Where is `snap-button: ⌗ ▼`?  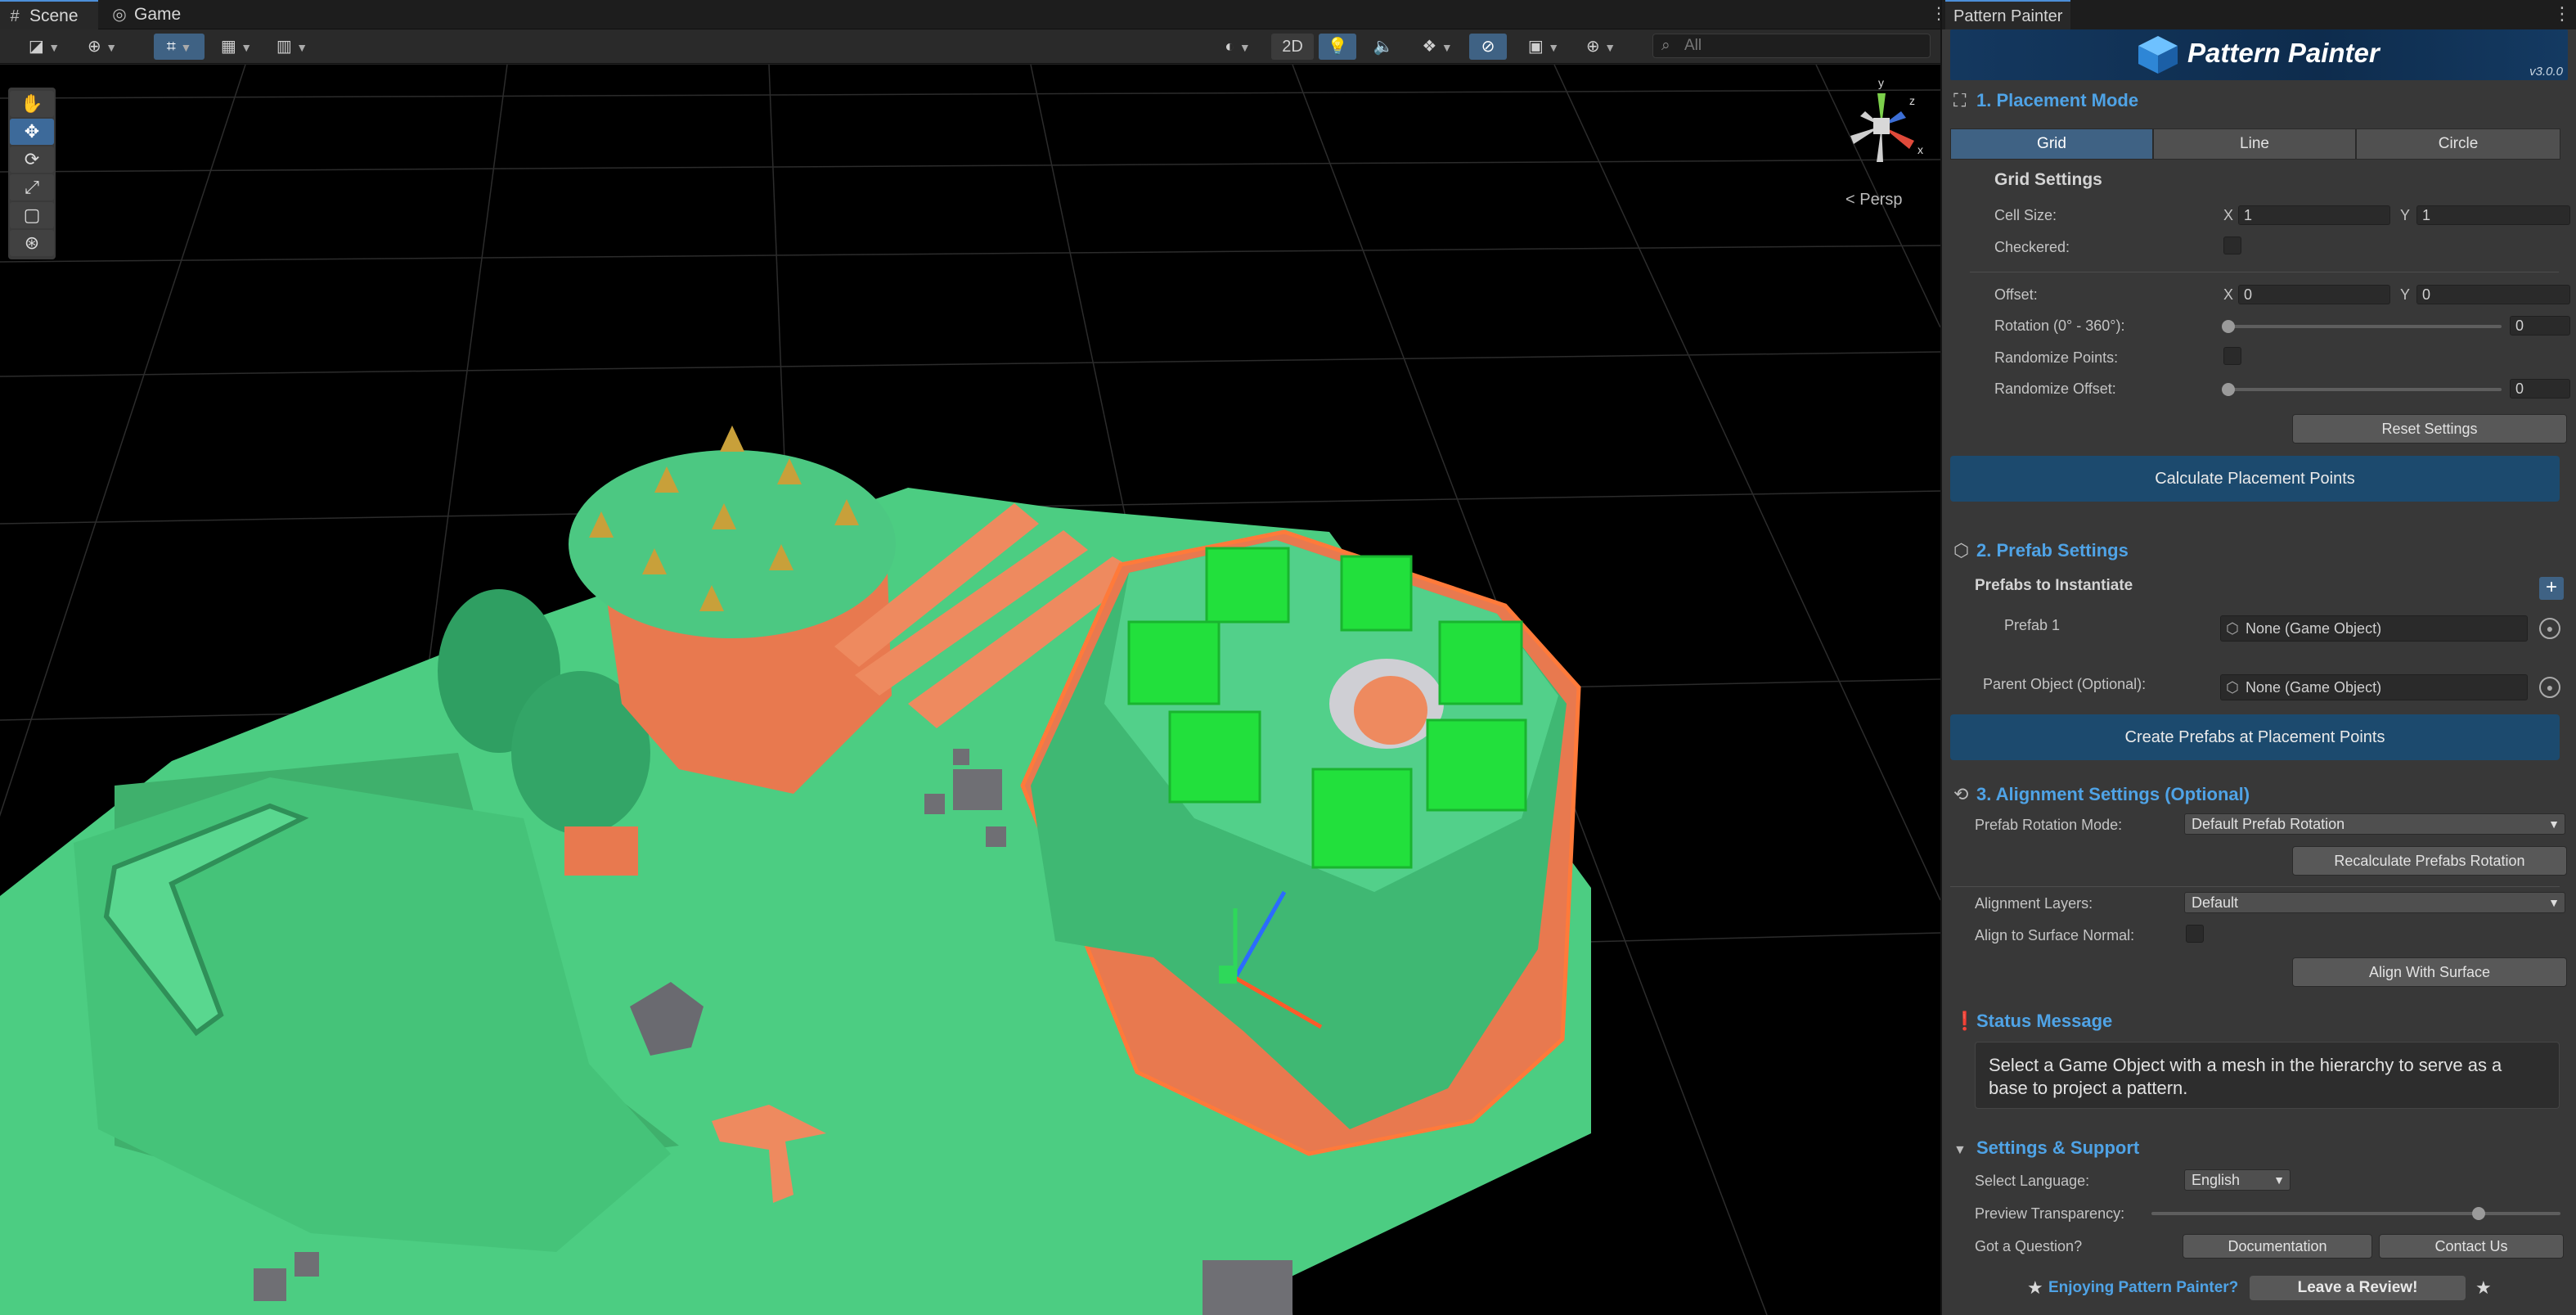 snap-button: ⌗ ▼ is located at coordinates (179, 47).